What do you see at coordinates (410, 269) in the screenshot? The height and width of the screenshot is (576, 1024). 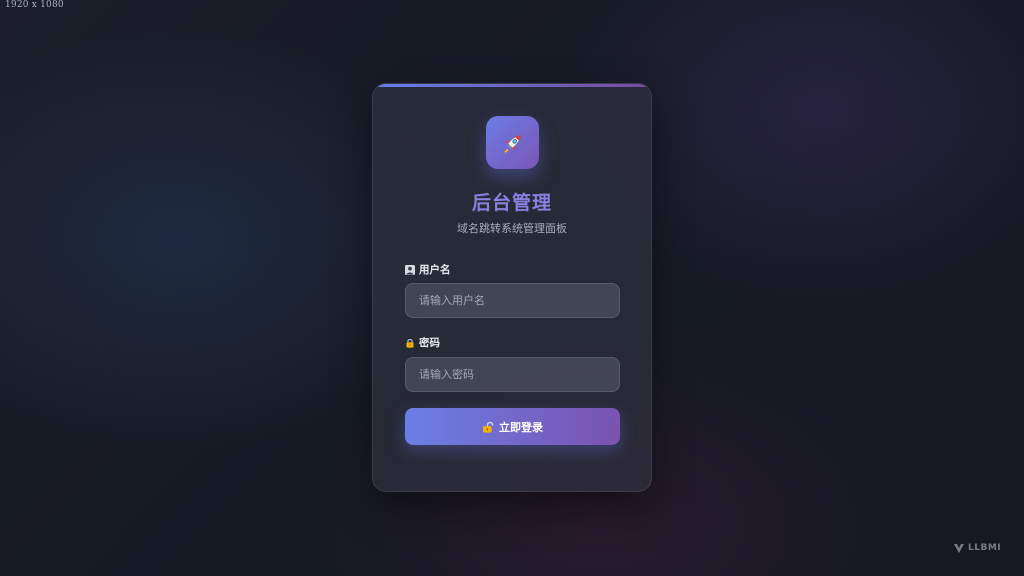 I see `user-icon` at bounding box center [410, 269].